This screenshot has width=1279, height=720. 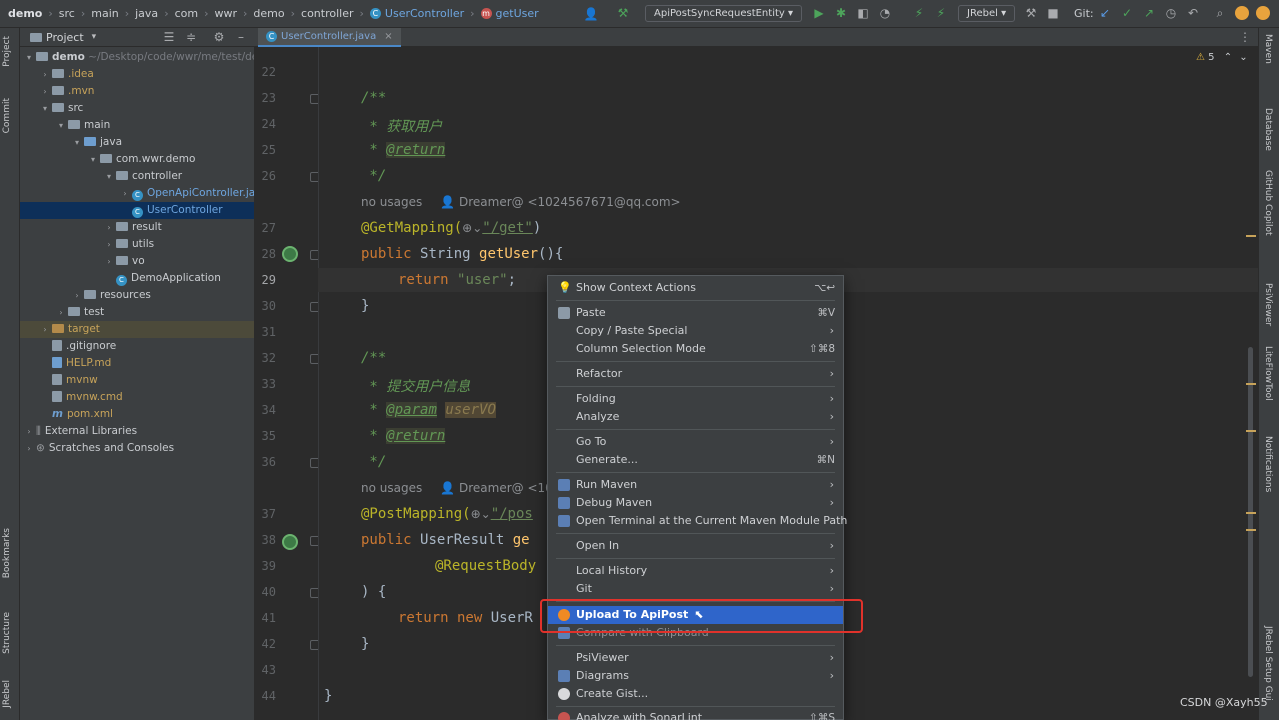 I want to click on jrebel-debug-icon: ⚡, so click(x=941, y=13).